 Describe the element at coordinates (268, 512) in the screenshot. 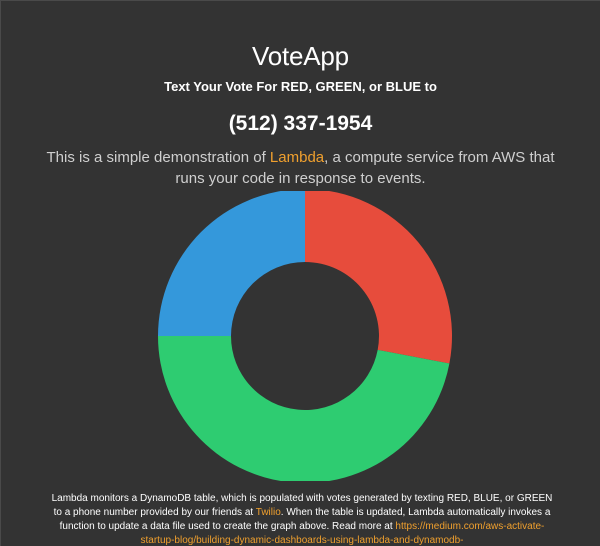

I see `twilio-link: Twilio` at that location.